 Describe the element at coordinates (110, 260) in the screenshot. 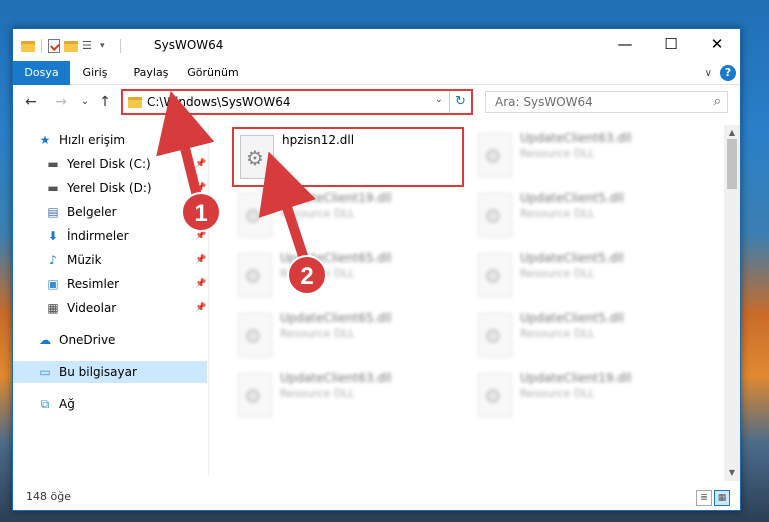

I see `sidebar-item-music: ♪ Müzik 📌` at that location.